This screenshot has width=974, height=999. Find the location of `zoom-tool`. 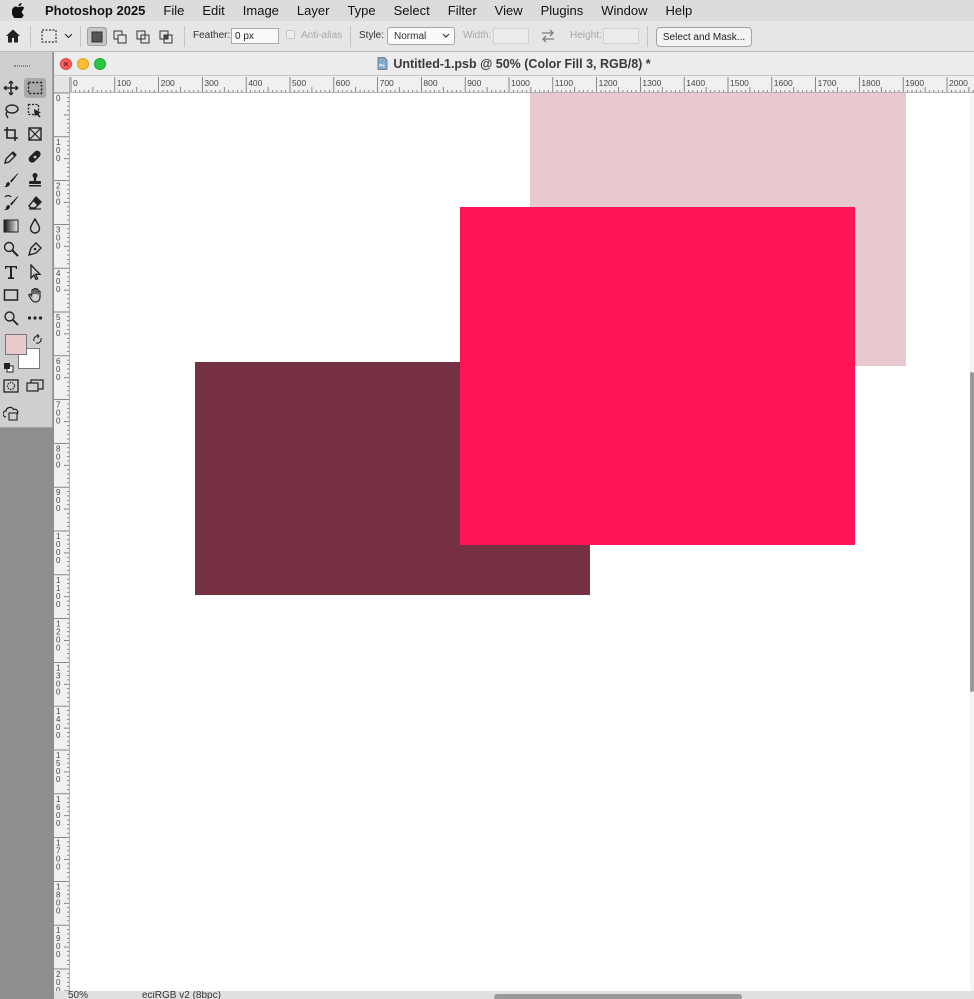

zoom-tool is located at coordinates (11, 318).